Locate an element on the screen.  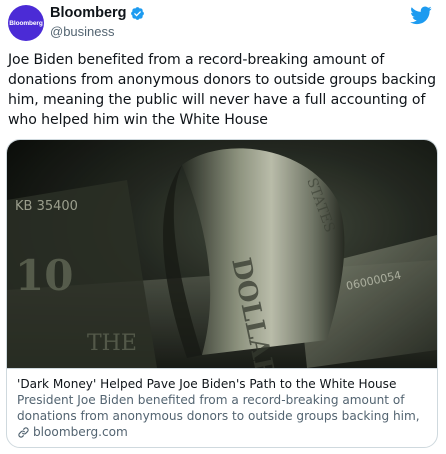
link-card-domain-text: bloomberg.com is located at coordinates (80, 432).